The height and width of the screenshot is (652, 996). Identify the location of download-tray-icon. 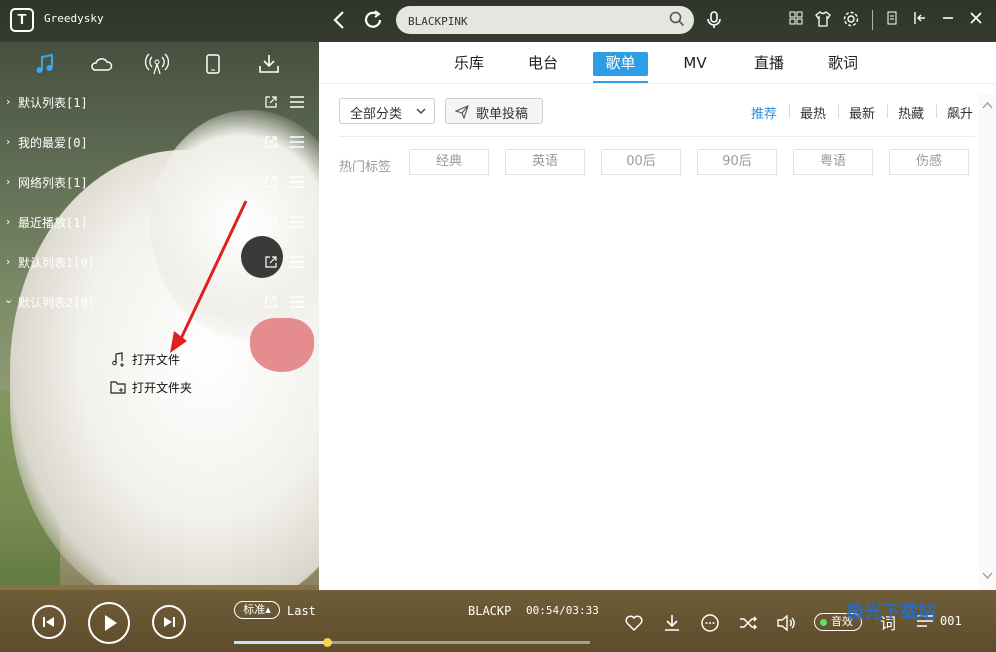
(269, 64).